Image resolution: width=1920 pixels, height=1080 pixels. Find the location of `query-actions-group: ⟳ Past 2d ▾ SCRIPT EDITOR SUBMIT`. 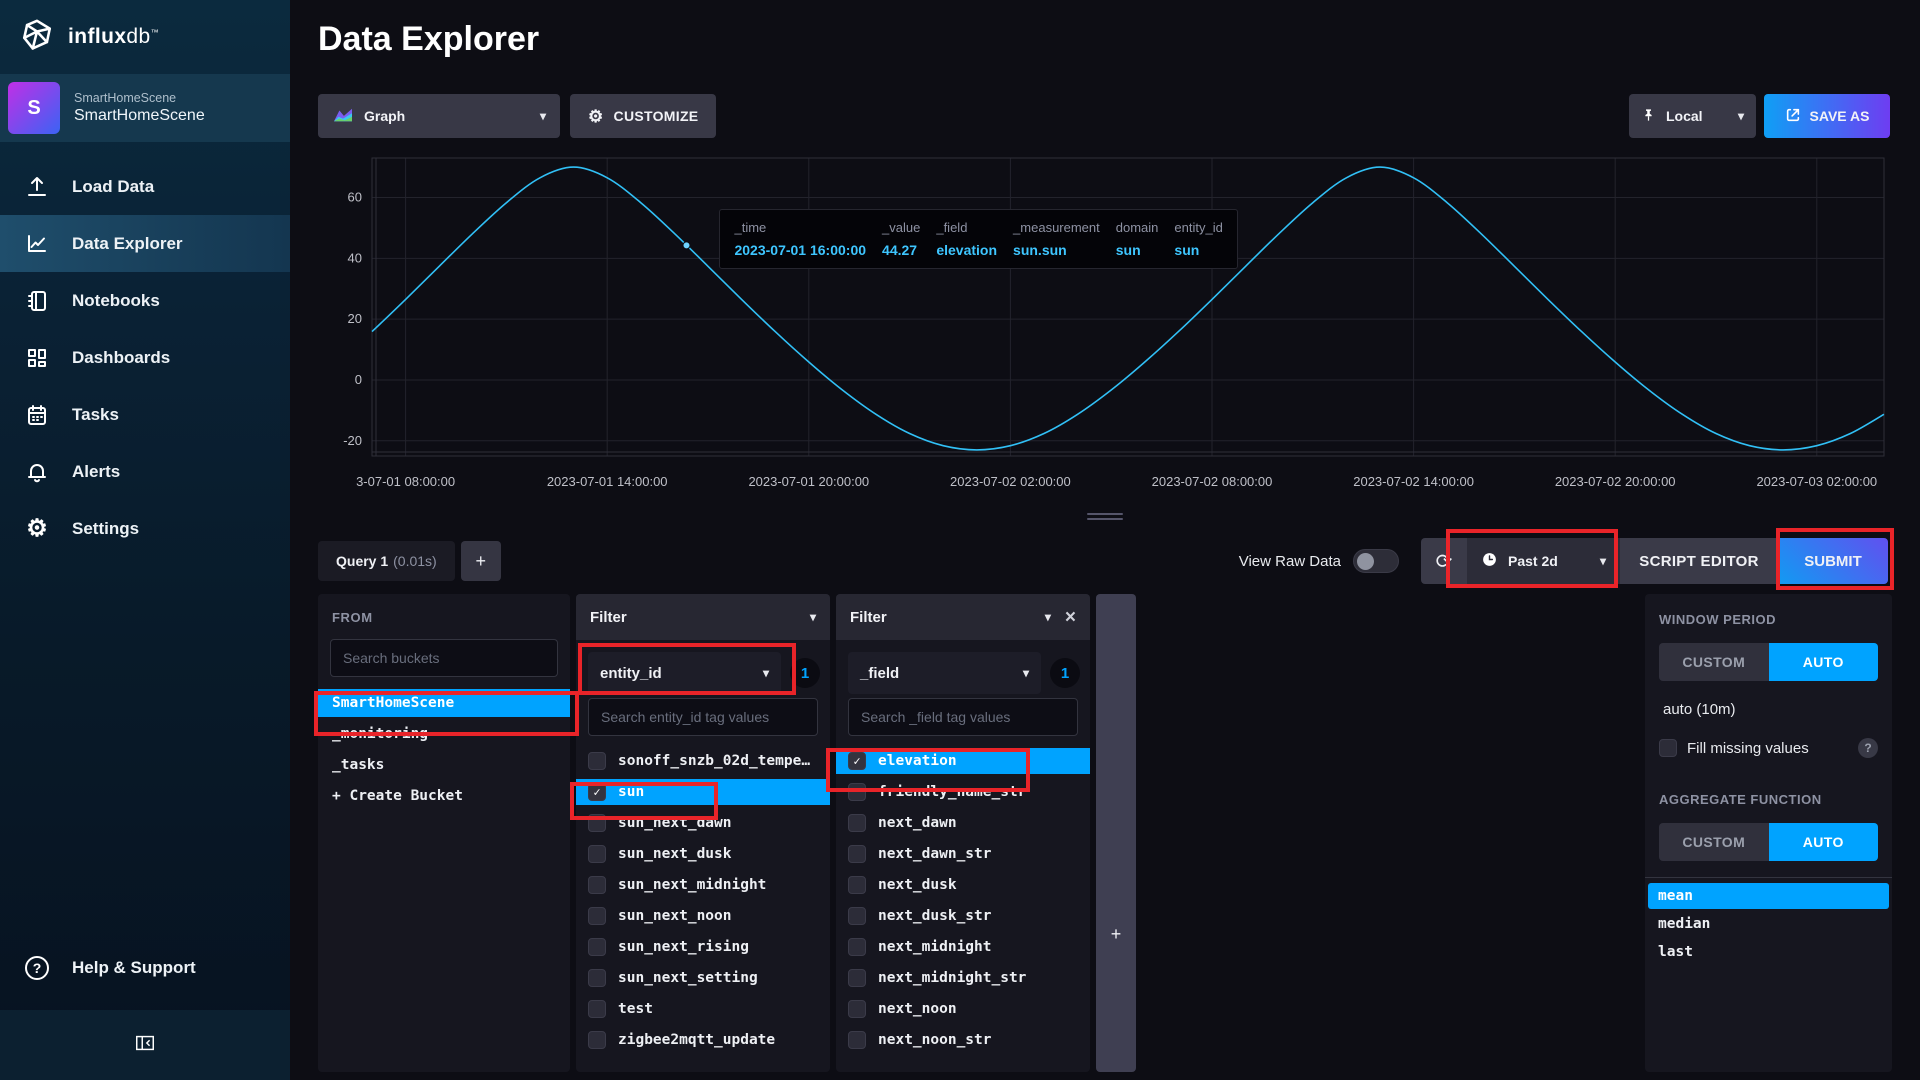

query-actions-group: ⟳ Past 2d ▾ SCRIPT EDITOR SUBMIT is located at coordinates (1654, 561).